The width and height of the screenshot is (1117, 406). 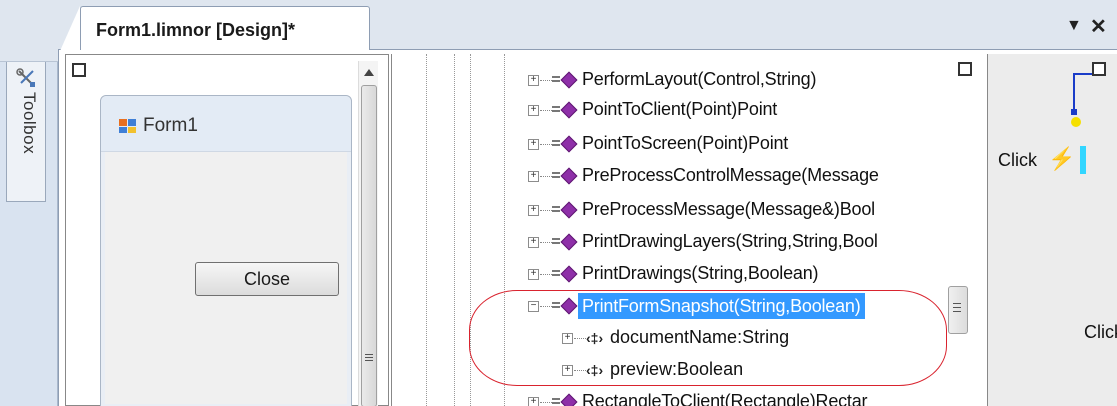 I want to click on tree-method-item: + PointToScreen(Point)Point, so click(x=742, y=145).